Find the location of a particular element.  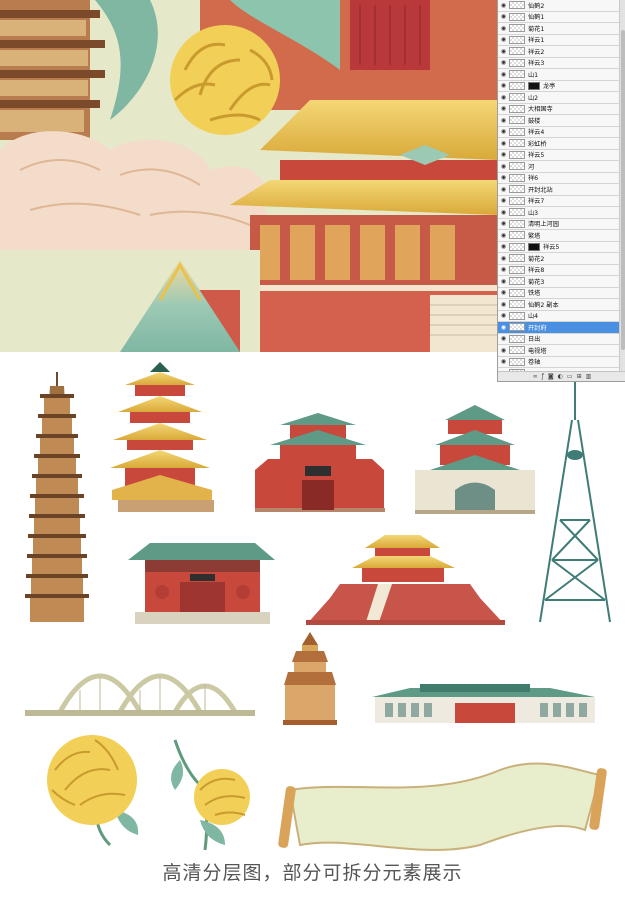

layer-row: ◉ 山3 is located at coordinates (559, 213).